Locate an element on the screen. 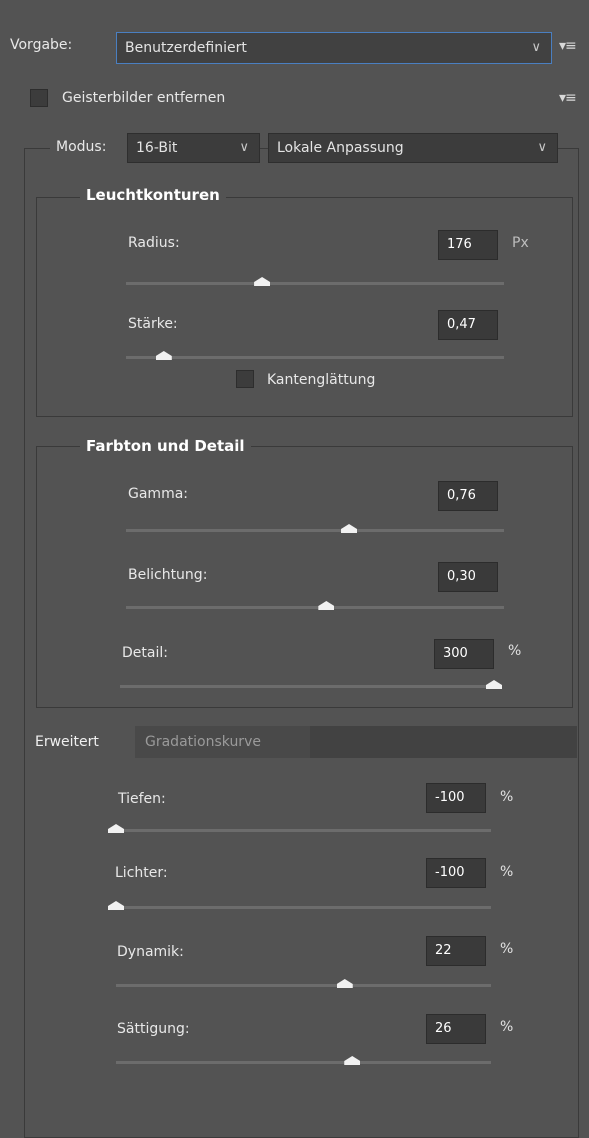 The height and width of the screenshot is (1138, 589). shadows-label: Tiefen: is located at coordinates (142, 799).